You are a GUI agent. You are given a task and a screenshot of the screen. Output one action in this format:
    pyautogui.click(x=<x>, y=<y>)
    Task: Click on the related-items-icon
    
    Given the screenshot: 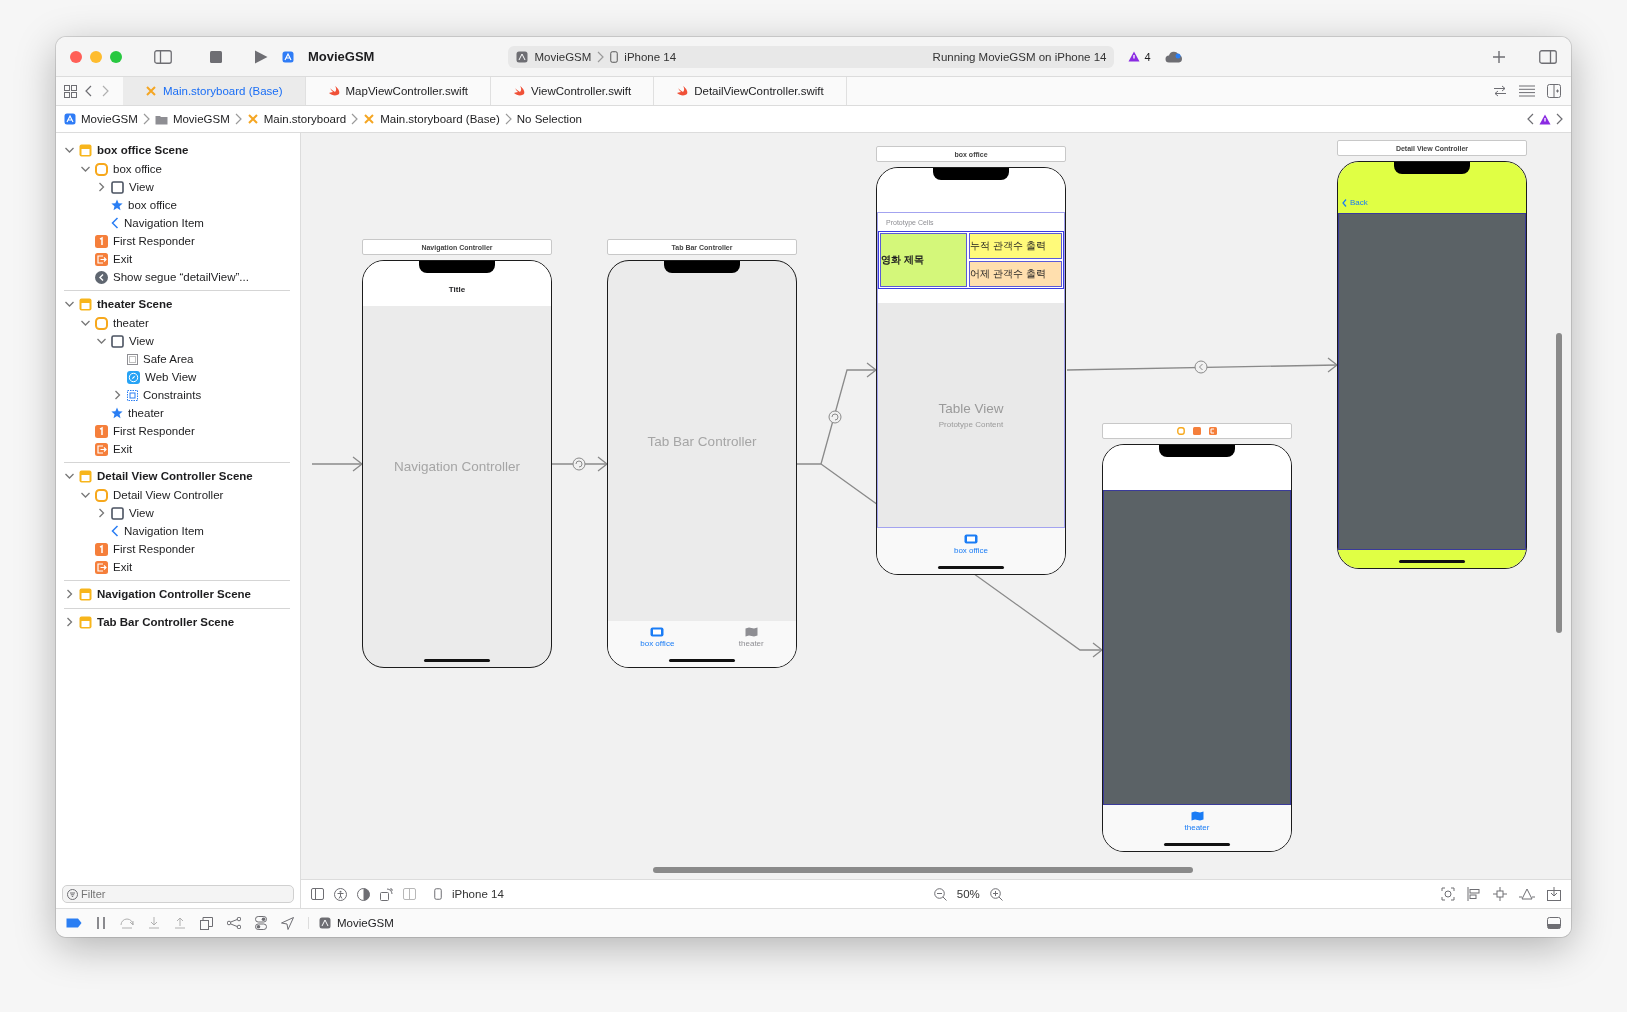 What is the action you would take?
    pyautogui.click(x=70, y=91)
    